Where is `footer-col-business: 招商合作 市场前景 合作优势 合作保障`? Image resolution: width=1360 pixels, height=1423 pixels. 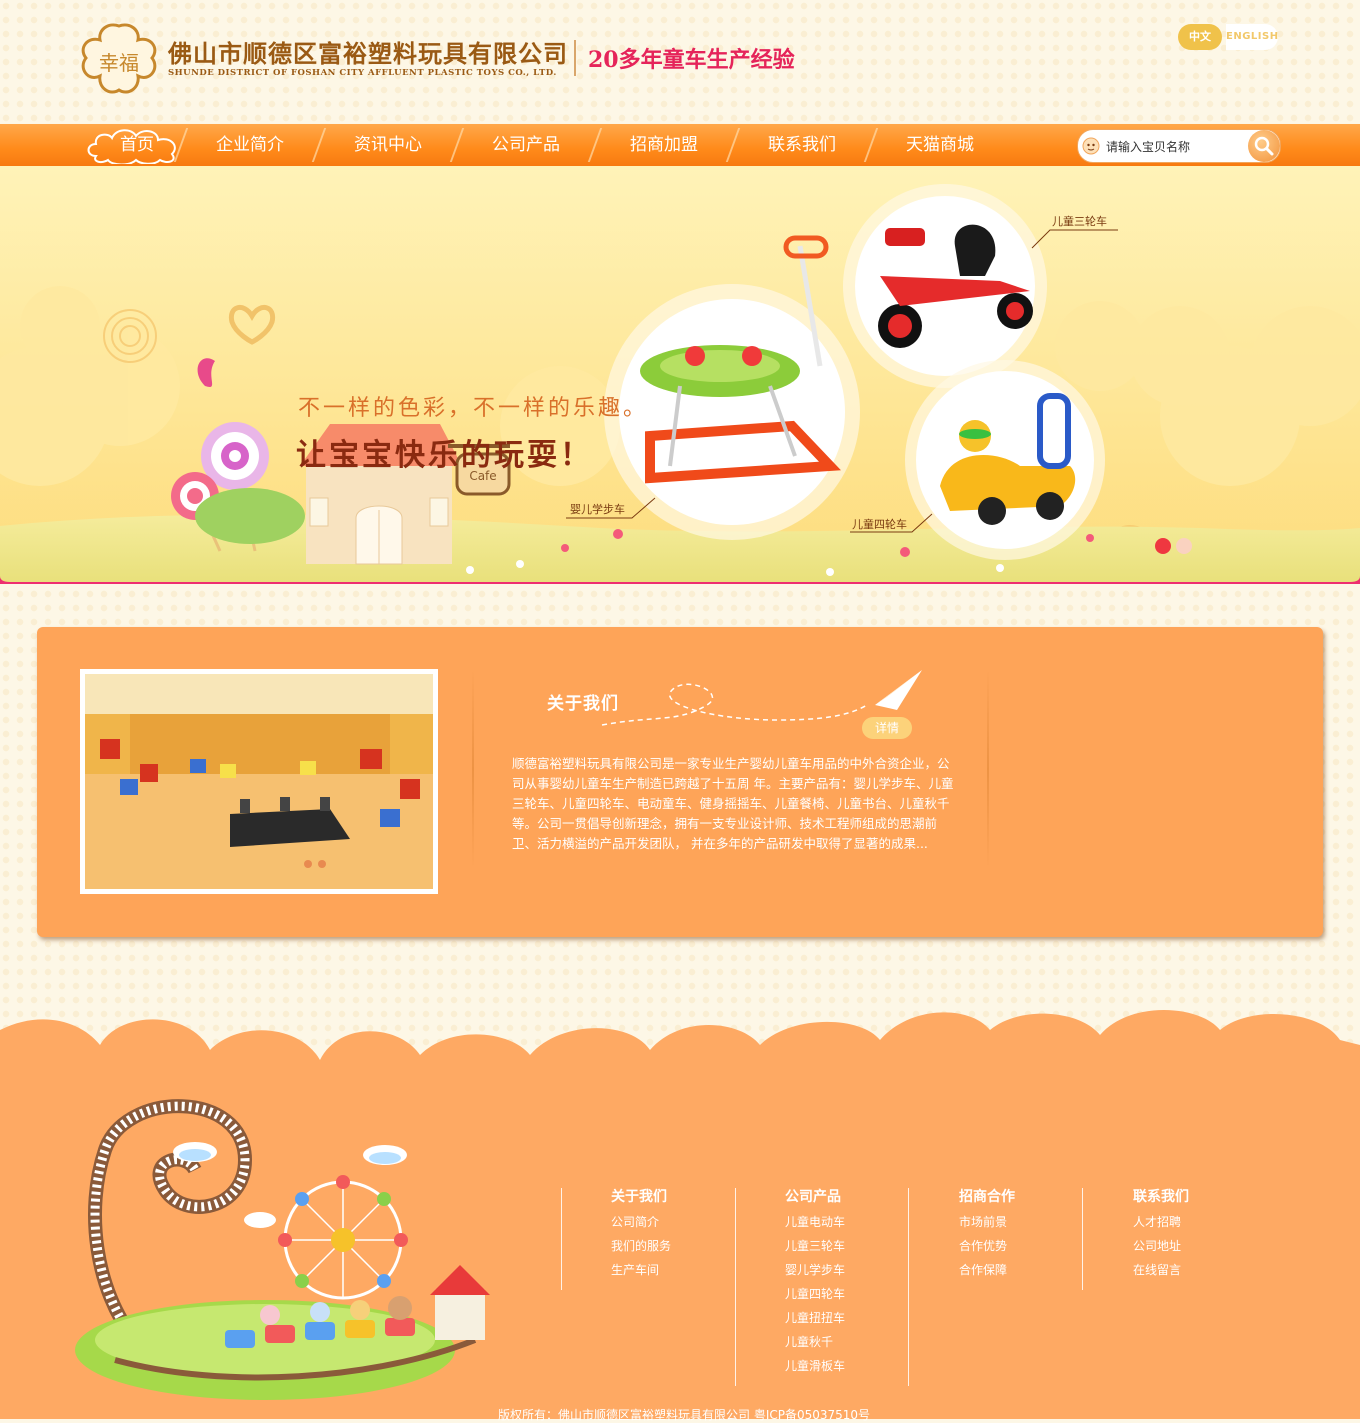 footer-col-business: 招商合作 市场前景 合作优势 合作保障 is located at coordinates (987, 1234).